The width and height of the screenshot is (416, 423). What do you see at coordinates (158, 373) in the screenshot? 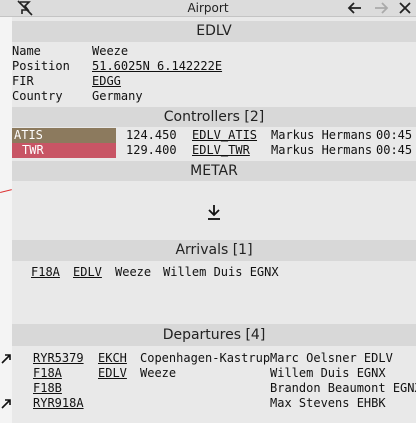
I see `departure-city: Weeze` at bounding box center [158, 373].